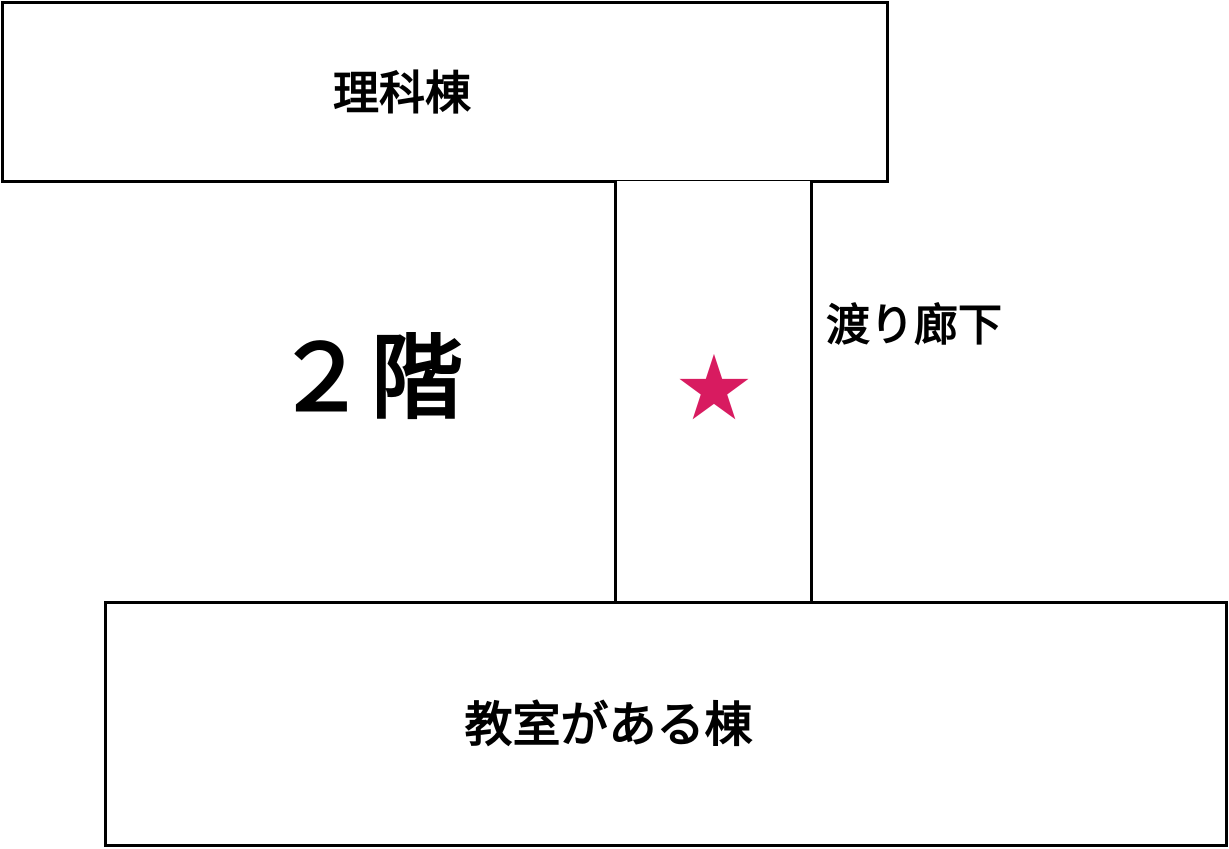 This screenshot has width=1229, height=849. Describe the element at coordinates (714, 388) in the screenshot. I see `location-star-icon: ★` at that location.